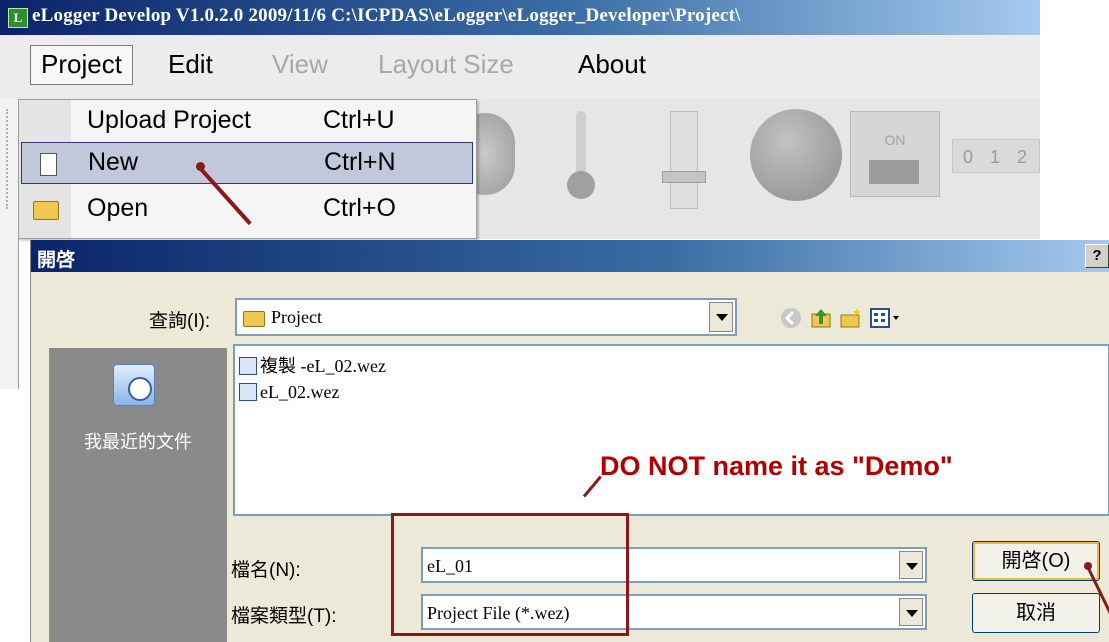 This screenshot has width=1109, height=642. What do you see at coordinates (169, 120) in the screenshot?
I see `menu-item-label: Upload Project` at bounding box center [169, 120].